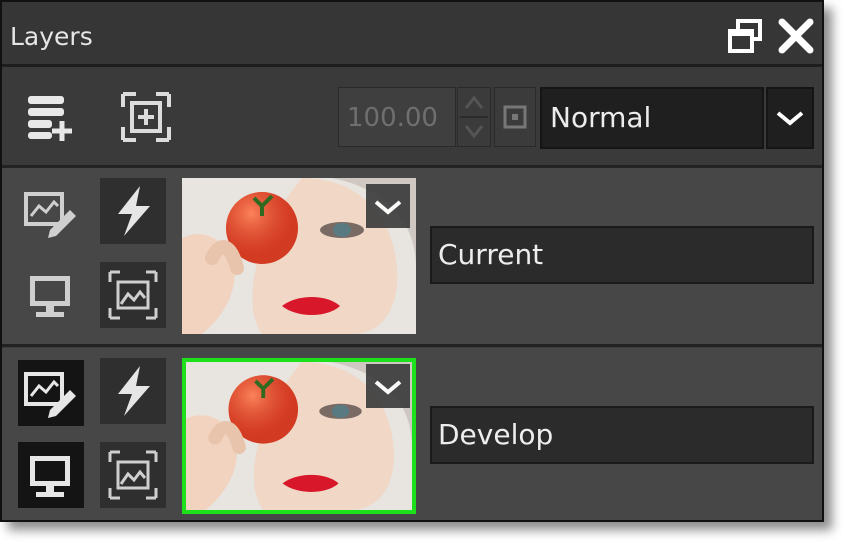 The height and width of the screenshot is (546, 848). Describe the element at coordinates (746, 36) in the screenshot. I see `restore-window-icon` at that location.